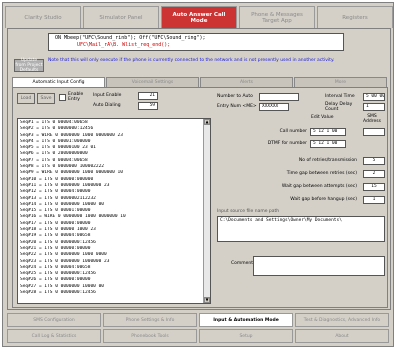  I want to click on entry-num-label: Entry Num <ME>, so click(237, 106).